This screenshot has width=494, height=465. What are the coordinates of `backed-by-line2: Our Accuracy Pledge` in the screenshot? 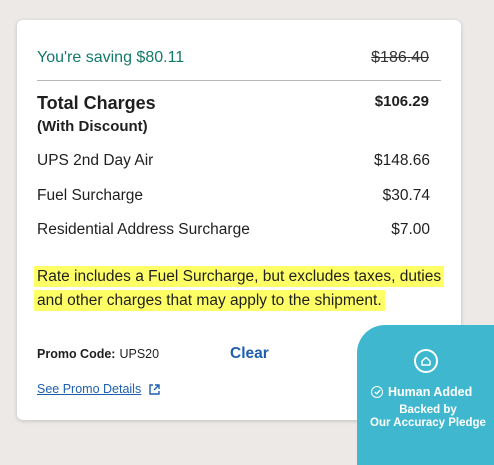 It's located at (428, 423).